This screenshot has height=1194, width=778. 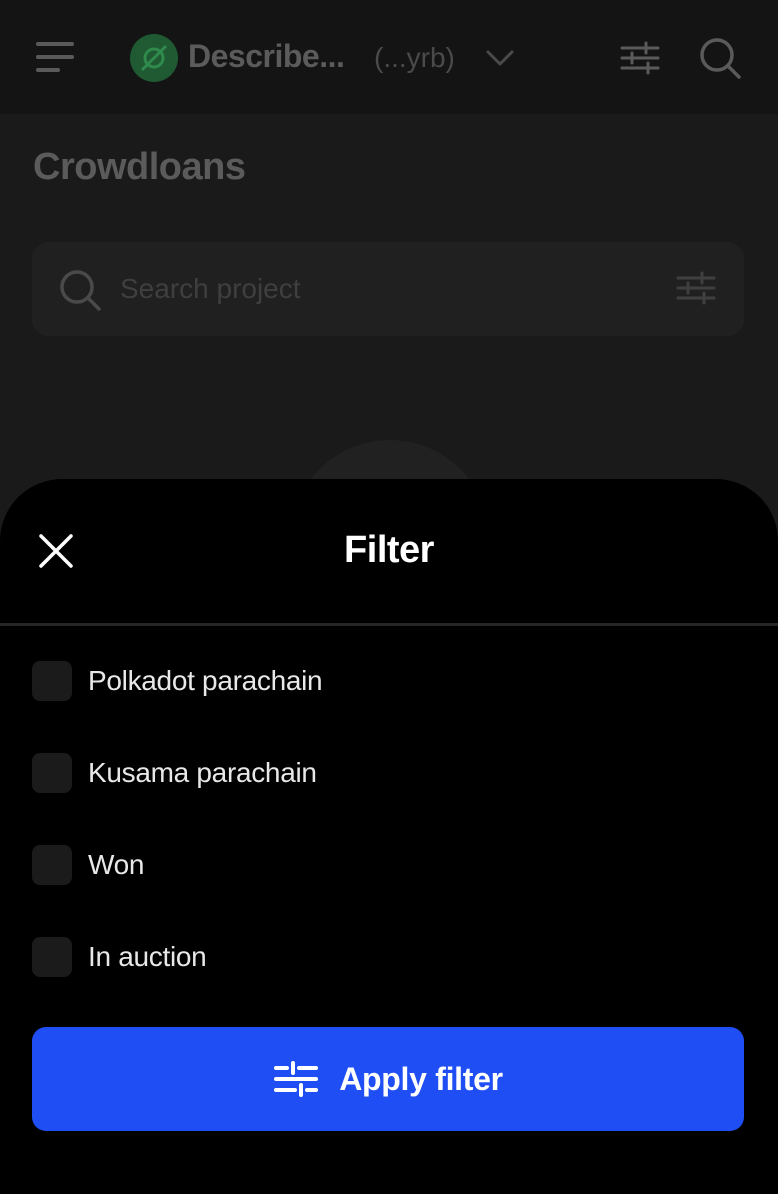 What do you see at coordinates (154, 58) in the screenshot?
I see `account-avatar-icon` at bounding box center [154, 58].